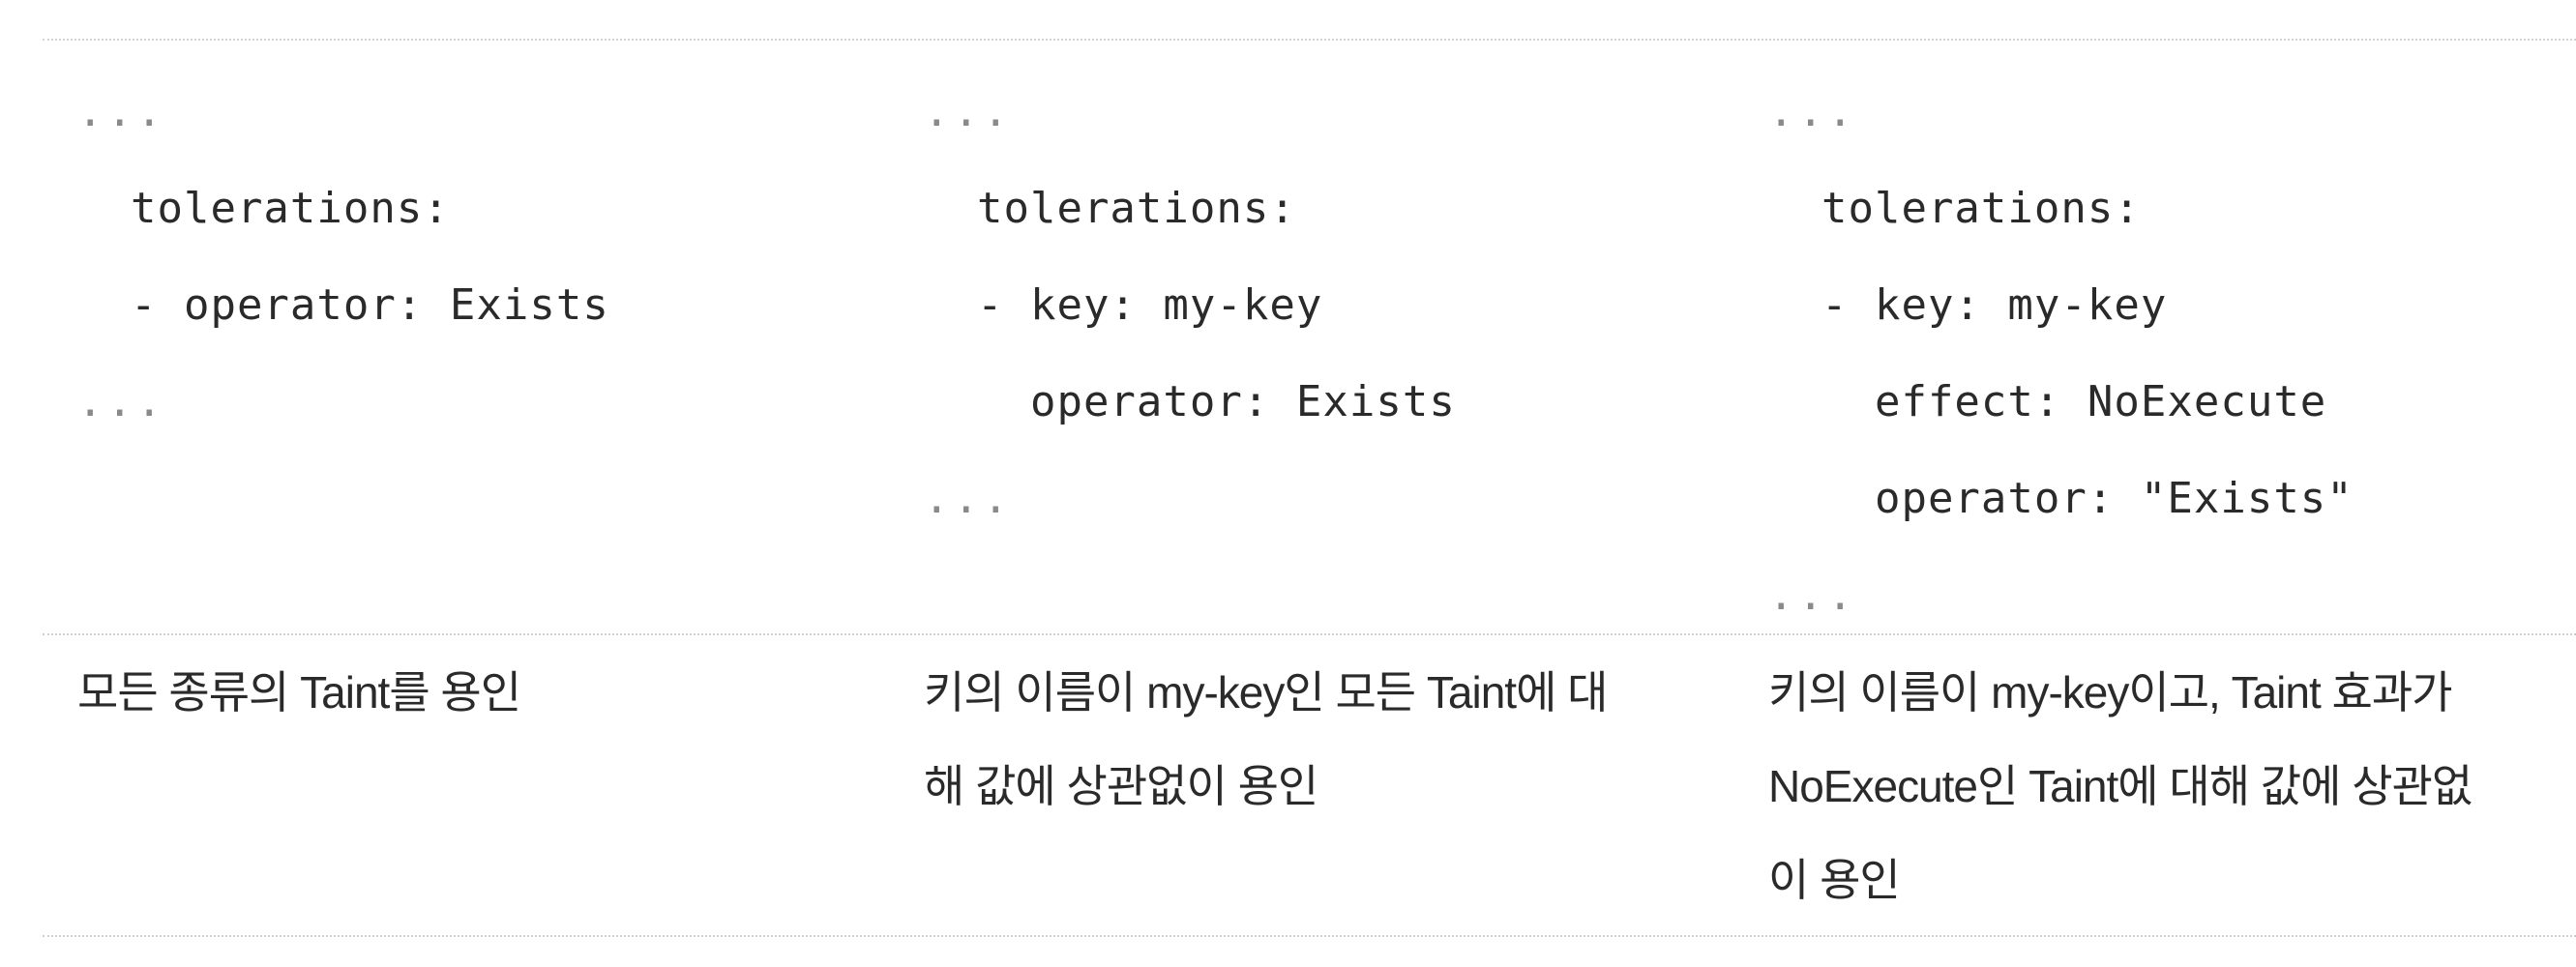 The height and width of the screenshot is (967, 2576). I want to click on code-line: - operator: Exists, so click(343, 305).